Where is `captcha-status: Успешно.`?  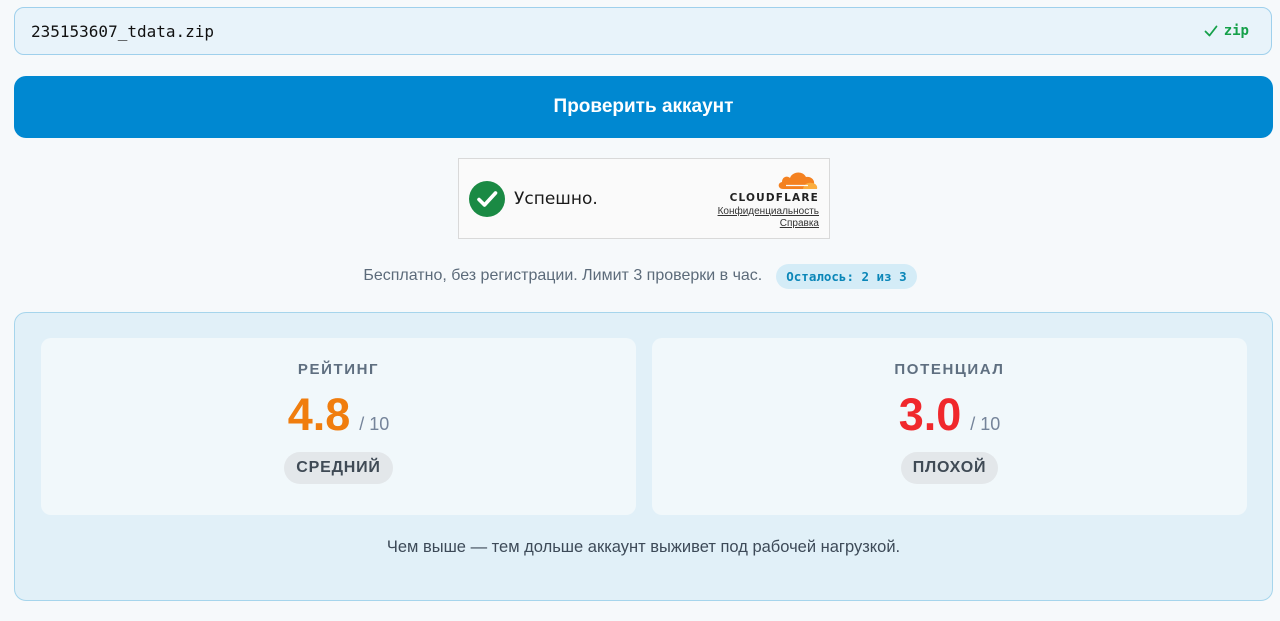 captcha-status: Успешно. is located at coordinates (533, 198).